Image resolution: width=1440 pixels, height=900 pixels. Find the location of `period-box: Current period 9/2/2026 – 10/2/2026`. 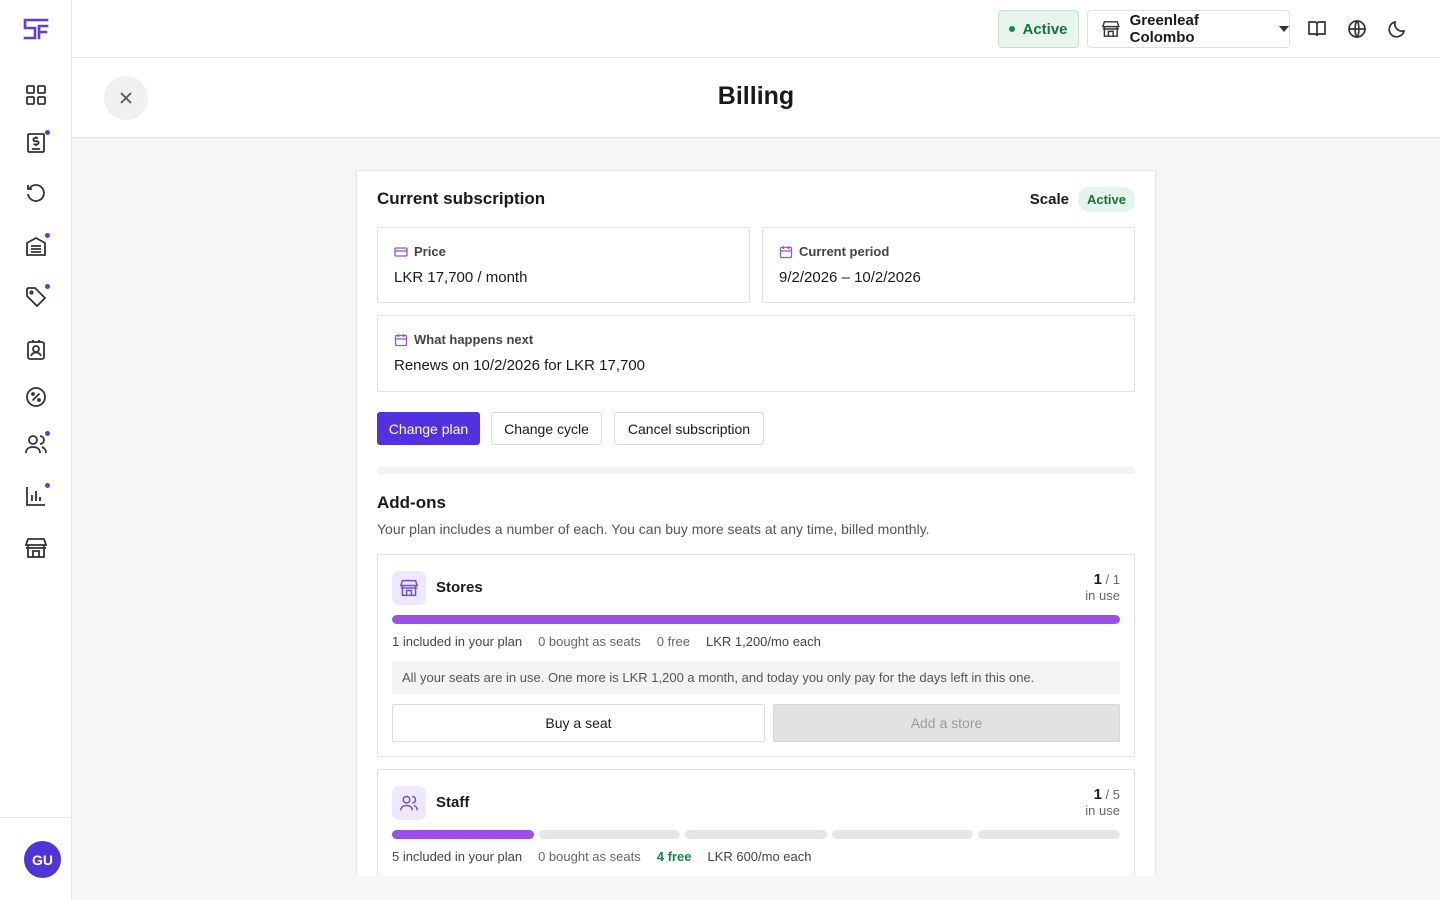

period-box: Current period 9/2/2026 – 10/2/2026 is located at coordinates (948, 265).